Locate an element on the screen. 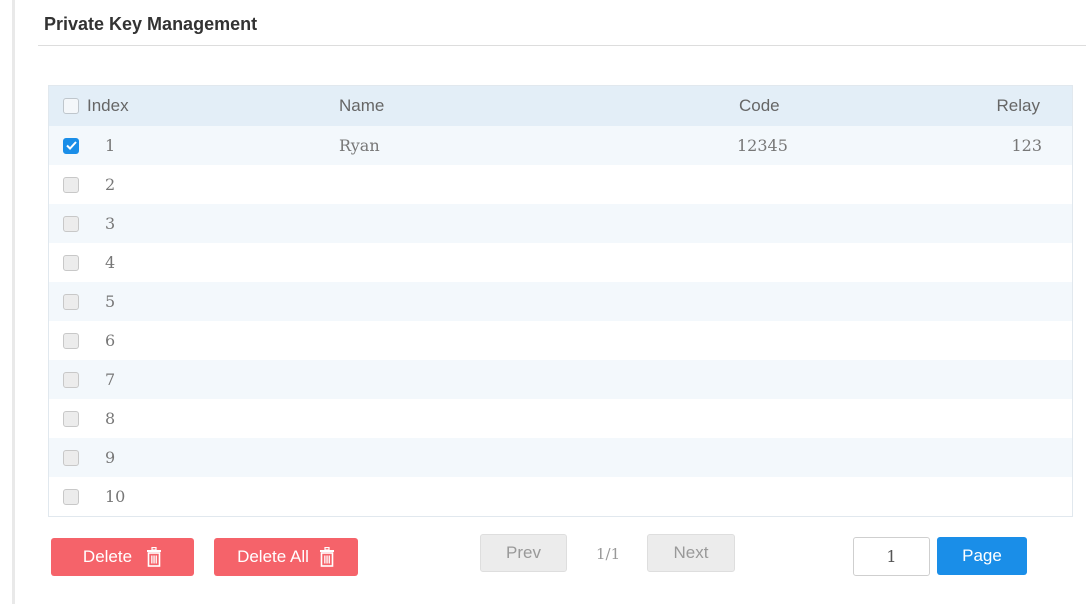  column-header-index: Index is located at coordinates (108, 105).